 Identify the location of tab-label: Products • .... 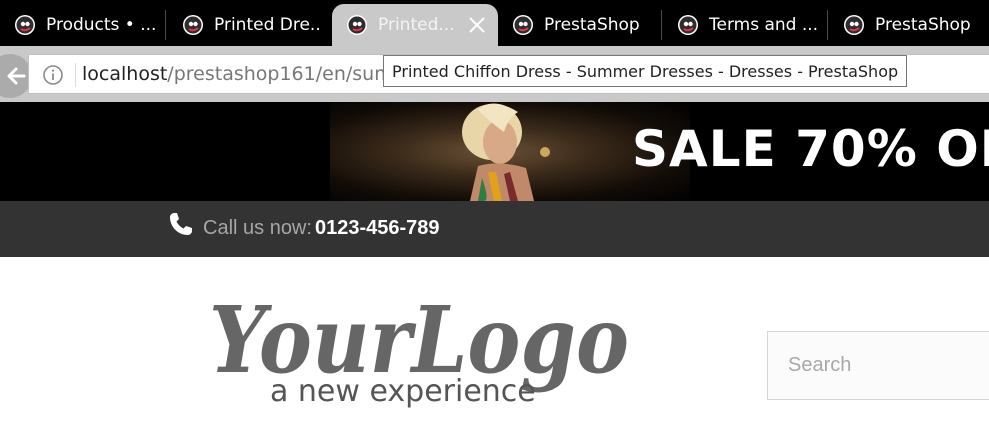
(101, 25).